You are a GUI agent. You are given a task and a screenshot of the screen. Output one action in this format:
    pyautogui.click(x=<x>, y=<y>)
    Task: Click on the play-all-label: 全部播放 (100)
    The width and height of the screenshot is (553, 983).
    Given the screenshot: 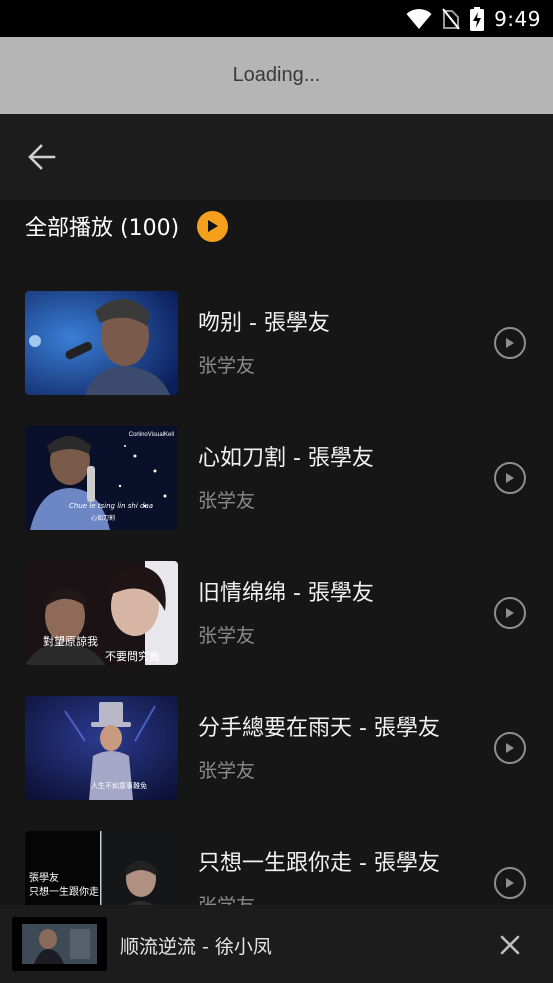 What is the action you would take?
    pyautogui.click(x=102, y=228)
    